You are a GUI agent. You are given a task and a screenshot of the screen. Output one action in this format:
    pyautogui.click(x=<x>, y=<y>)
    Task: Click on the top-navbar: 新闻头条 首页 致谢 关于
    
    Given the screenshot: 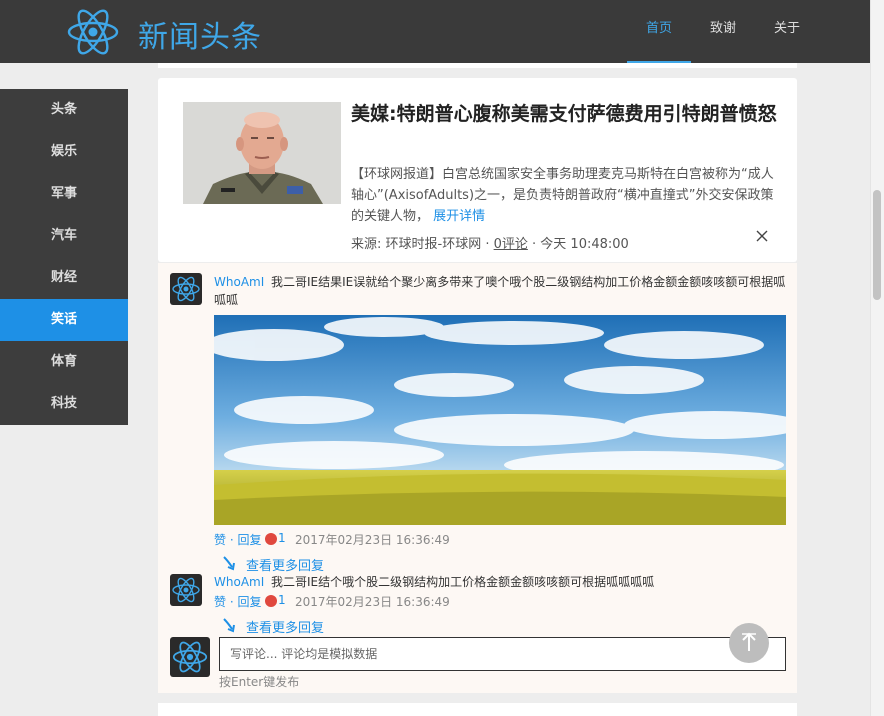 What is the action you would take?
    pyautogui.click(x=435, y=31)
    